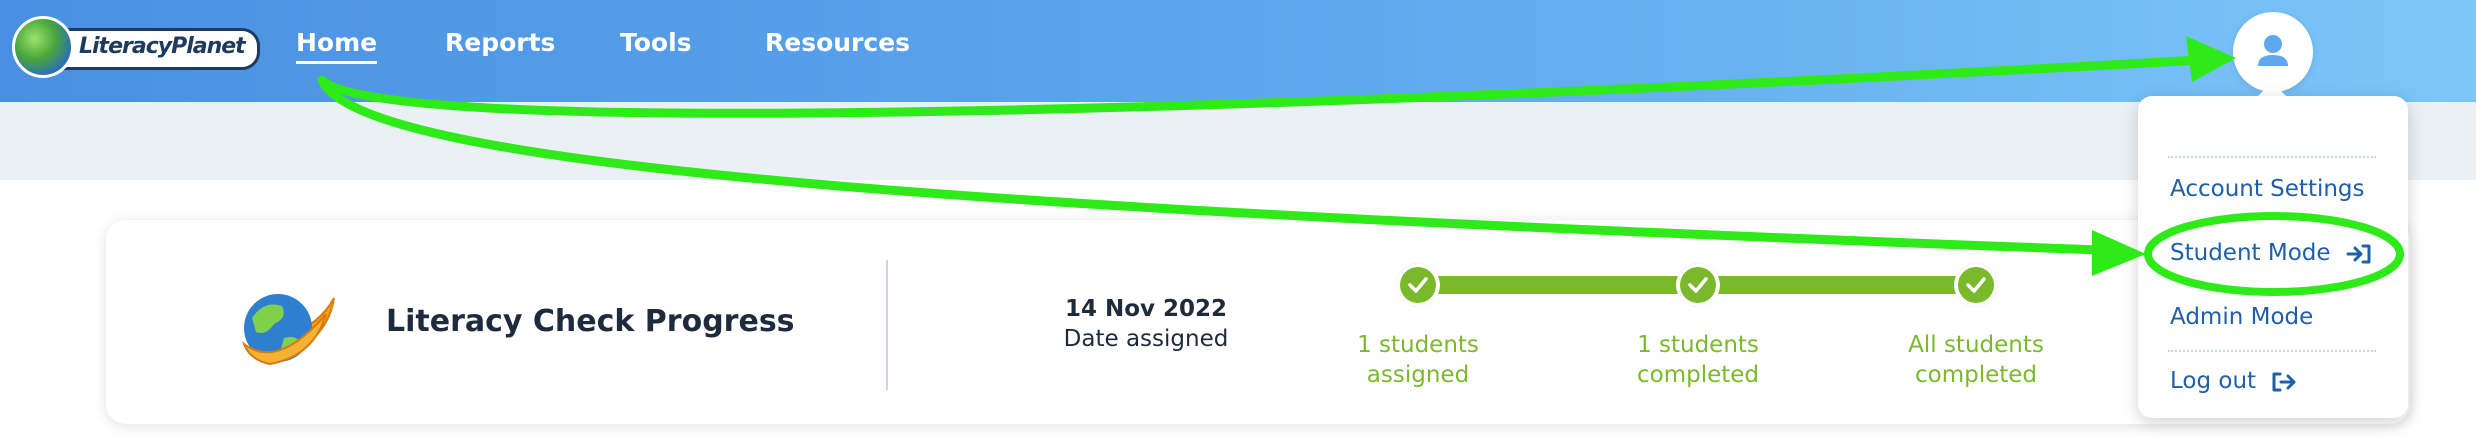 This screenshot has width=2476, height=444. I want to click on step-assigned-label: 1 students assigned, so click(1418, 360).